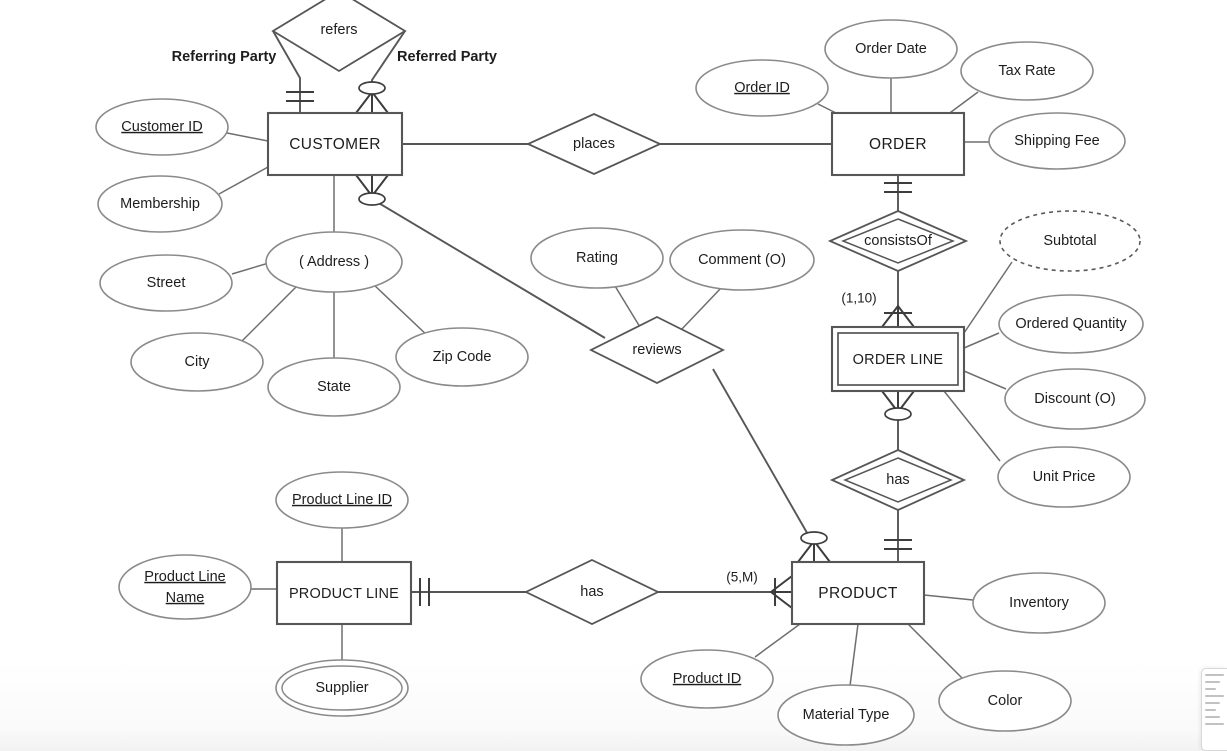 This screenshot has height=751, width=1227. Describe the element at coordinates (777, 640) in the screenshot. I see `edge-product-productid` at that location.